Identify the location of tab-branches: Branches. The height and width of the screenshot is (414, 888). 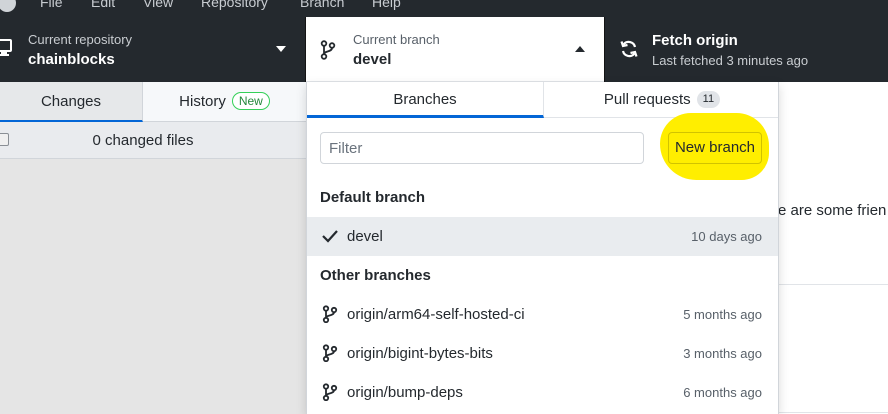
(425, 100).